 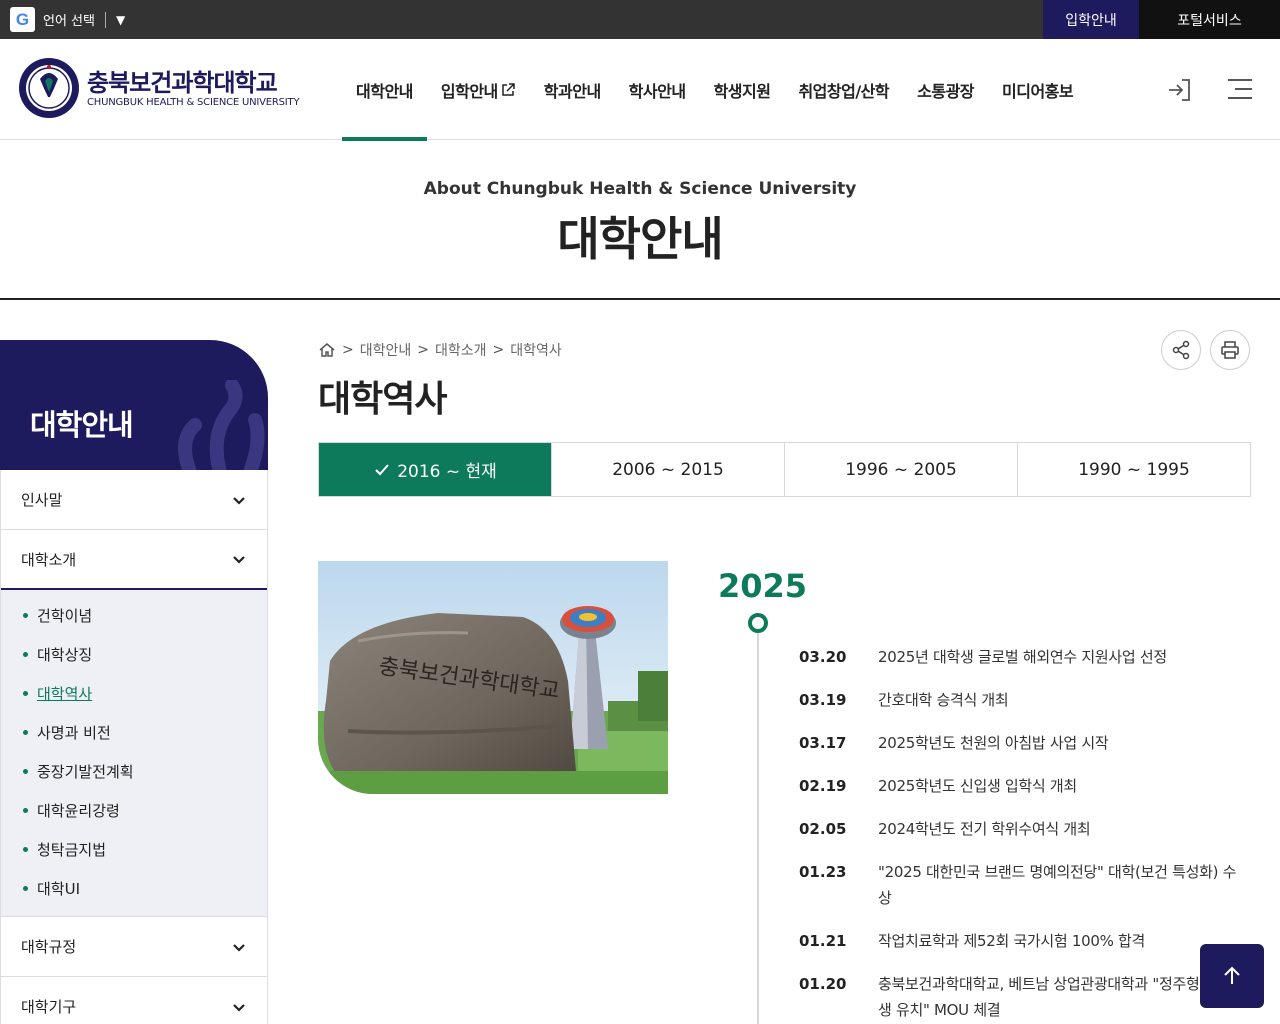 What do you see at coordinates (105, 19) in the screenshot?
I see `language-divider` at bounding box center [105, 19].